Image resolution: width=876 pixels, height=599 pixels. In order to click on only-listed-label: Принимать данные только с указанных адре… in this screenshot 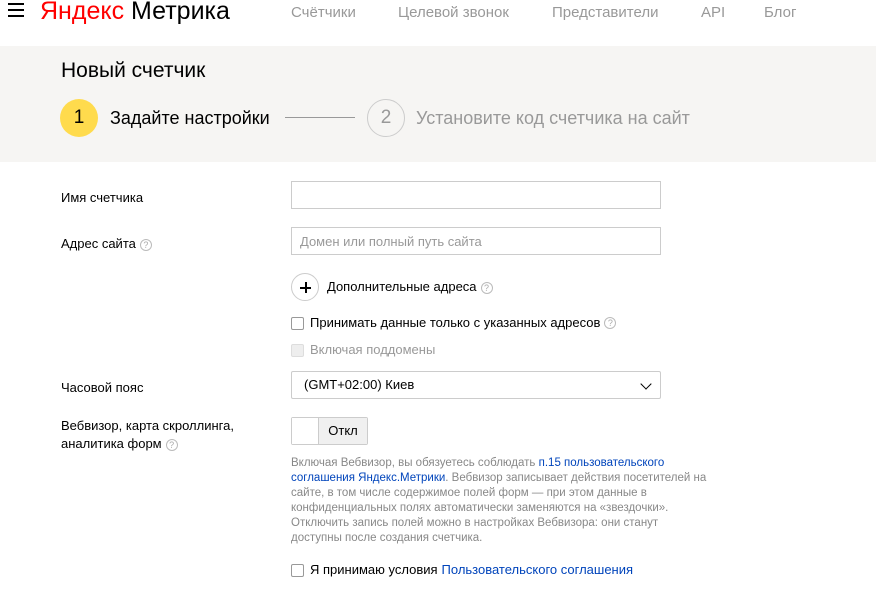, I will do `click(455, 323)`.